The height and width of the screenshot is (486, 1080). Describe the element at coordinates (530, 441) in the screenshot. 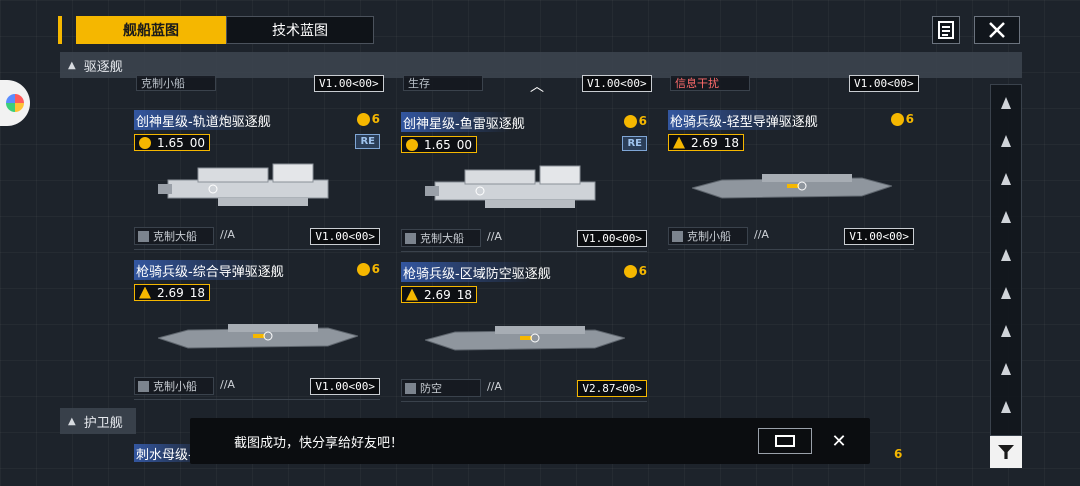

I see `screenshot-toast: 截图成功，快分享给好友吧！ ✕` at that location.